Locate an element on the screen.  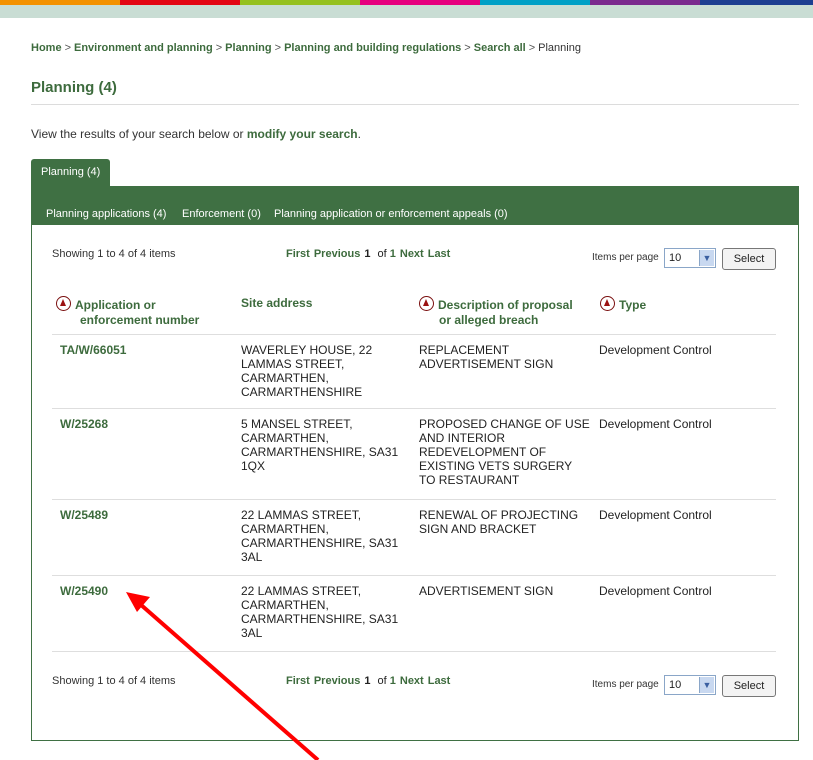
annotation-arrow-line is located at coordinates (229, 681).